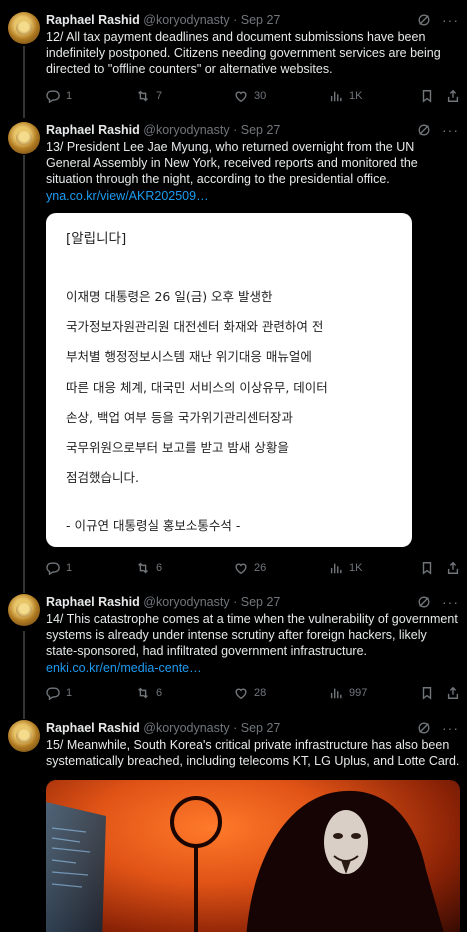  Describe the element at coordinates (96, 239) in the screenshot. I see `statement-heading: [알립니다]` at that location.